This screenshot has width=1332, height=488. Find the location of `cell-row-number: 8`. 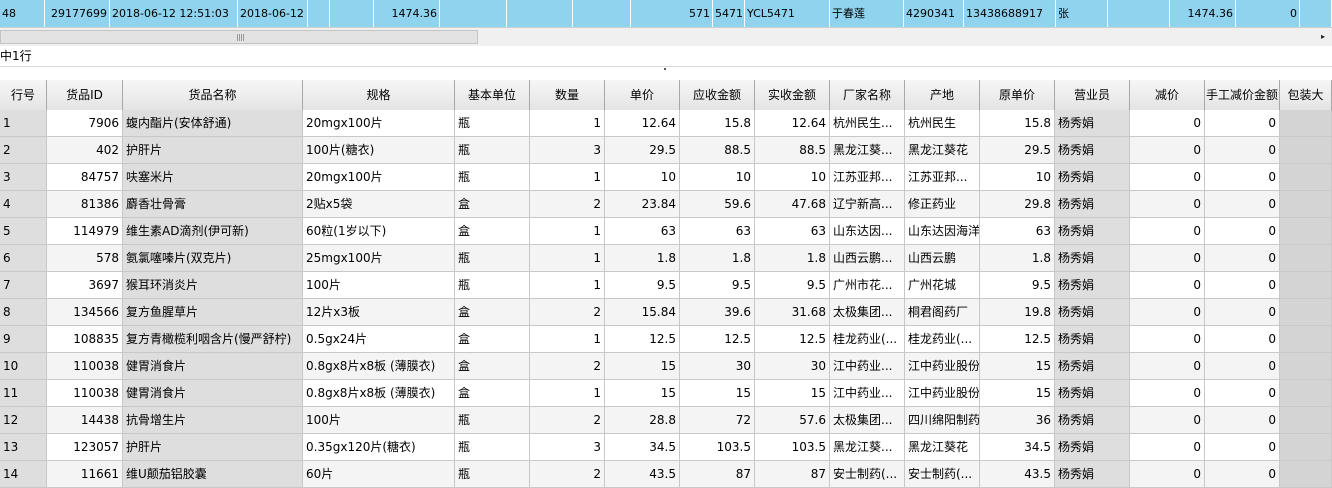

cell-row-number: 8 is located at coordinates (23, 312).